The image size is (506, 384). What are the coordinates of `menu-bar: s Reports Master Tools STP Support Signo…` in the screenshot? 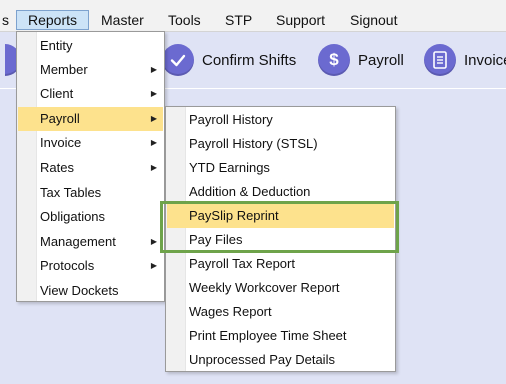 It's located at (253, 16).